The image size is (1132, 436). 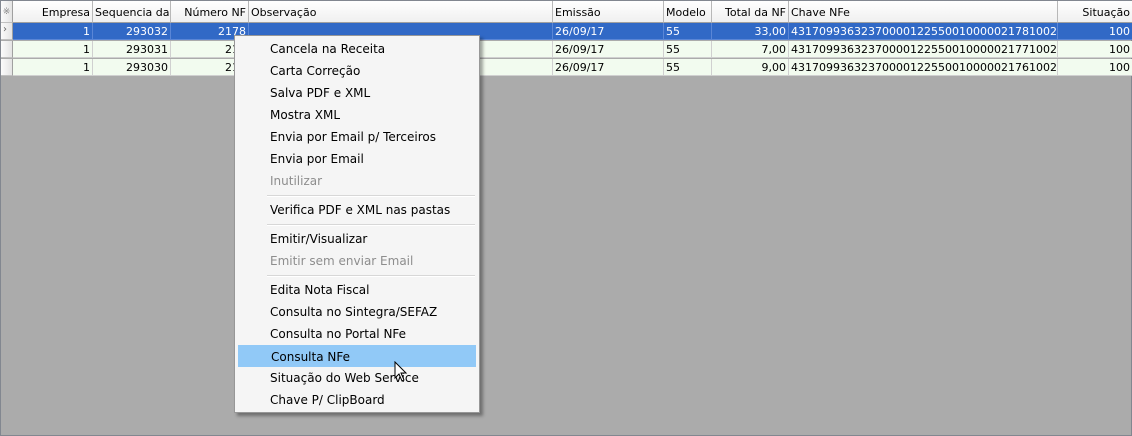 I want to click on cell-sequencia: 293030, so click(x=132, y=67).